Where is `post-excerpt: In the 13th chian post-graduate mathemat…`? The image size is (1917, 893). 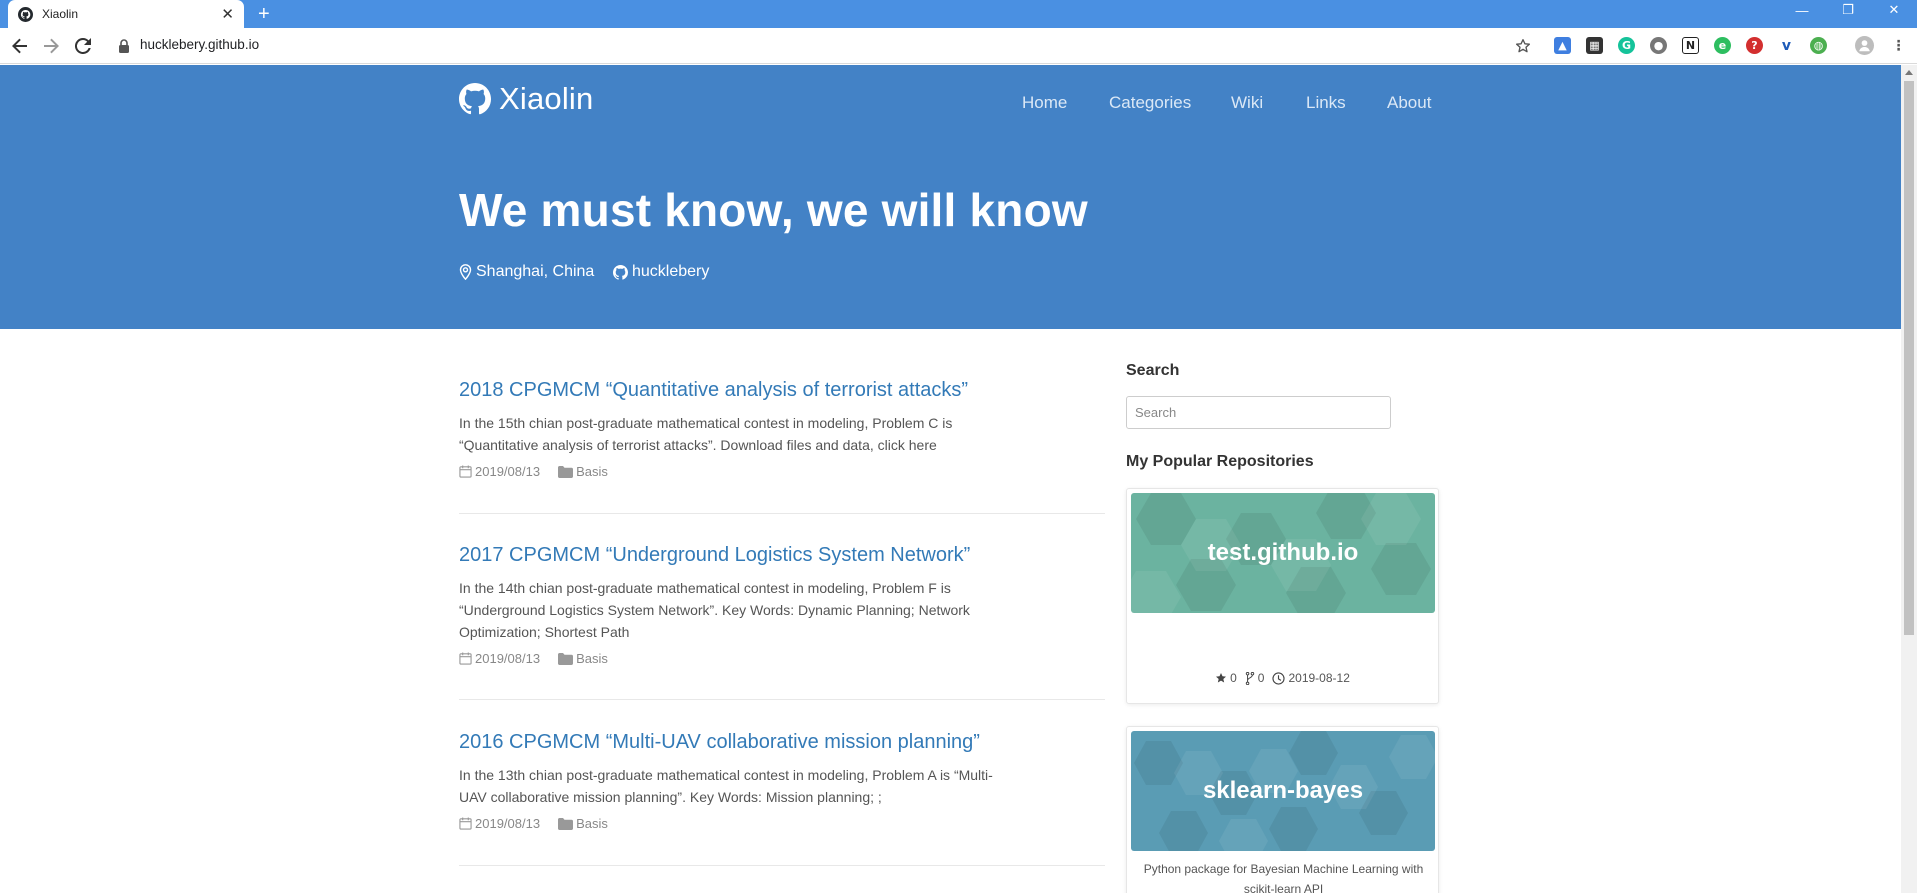
post-excerpt: In the 13th chian post-graduate mathemat… is located at coordinates (726, 786).